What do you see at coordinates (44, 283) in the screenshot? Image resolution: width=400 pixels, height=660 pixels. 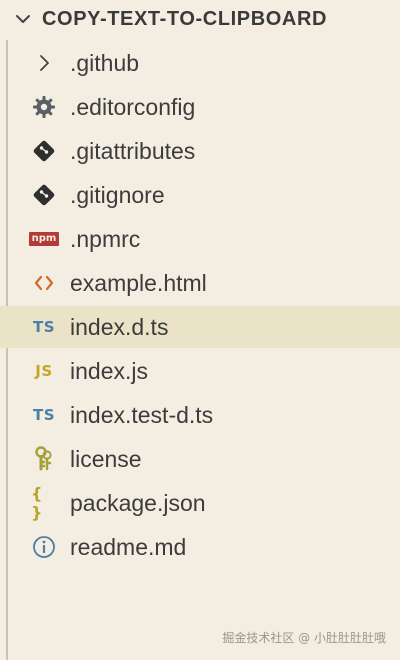 I see `html-code-icon` at bounding box center [44, 283].